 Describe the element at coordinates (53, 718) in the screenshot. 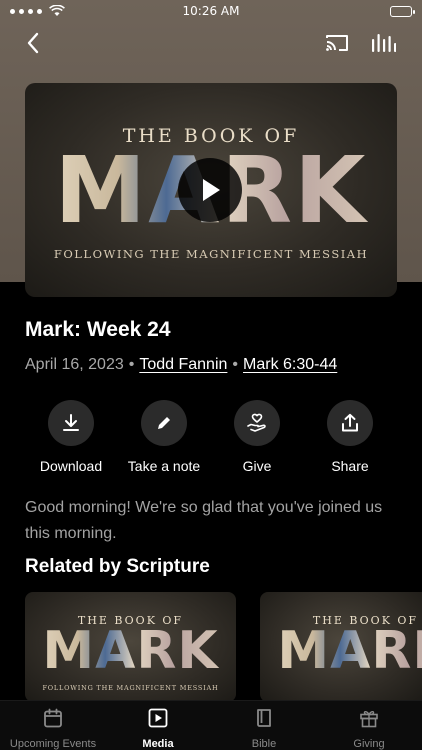

I see `calendar-icon` at that location.